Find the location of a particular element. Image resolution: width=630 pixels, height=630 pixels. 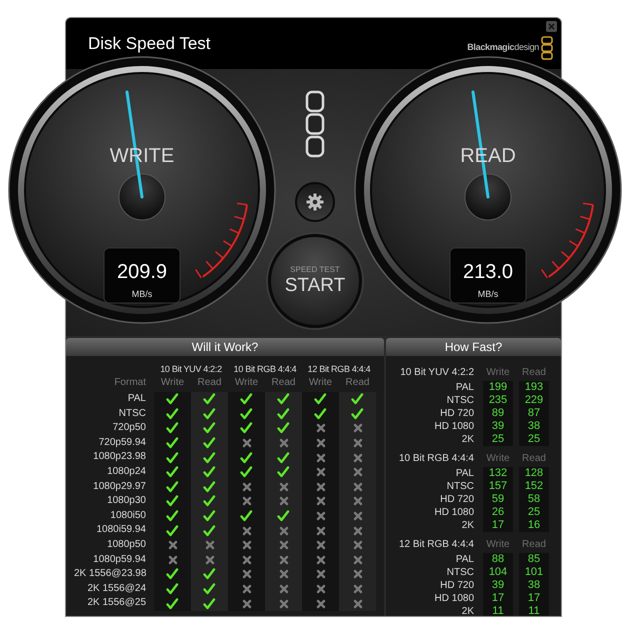

format-label: 2K 1556@25 is located at coordinates (116, 603).